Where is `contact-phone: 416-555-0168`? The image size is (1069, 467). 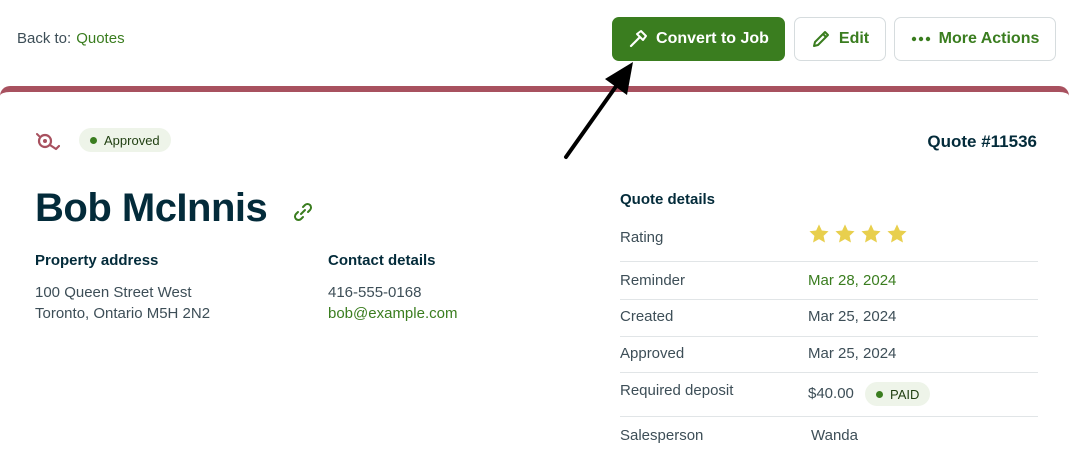
contact-phone: 416-555-0168 is located at coordinates (375, 292).